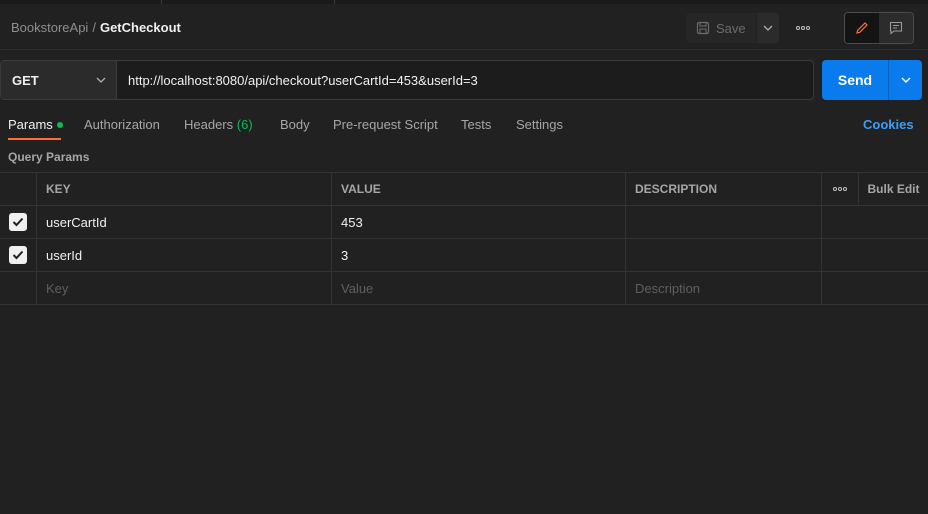 The image size is (928, 514). I want to click on new-key-input: Key, so click(184, 288).